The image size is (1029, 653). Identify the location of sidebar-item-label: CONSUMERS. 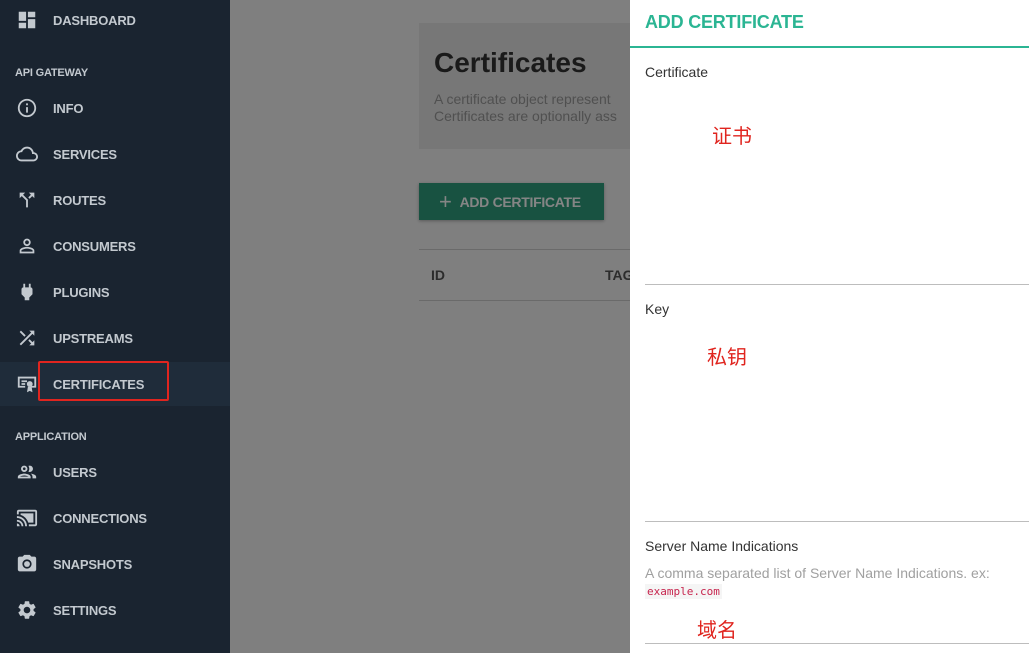
(94, 246).